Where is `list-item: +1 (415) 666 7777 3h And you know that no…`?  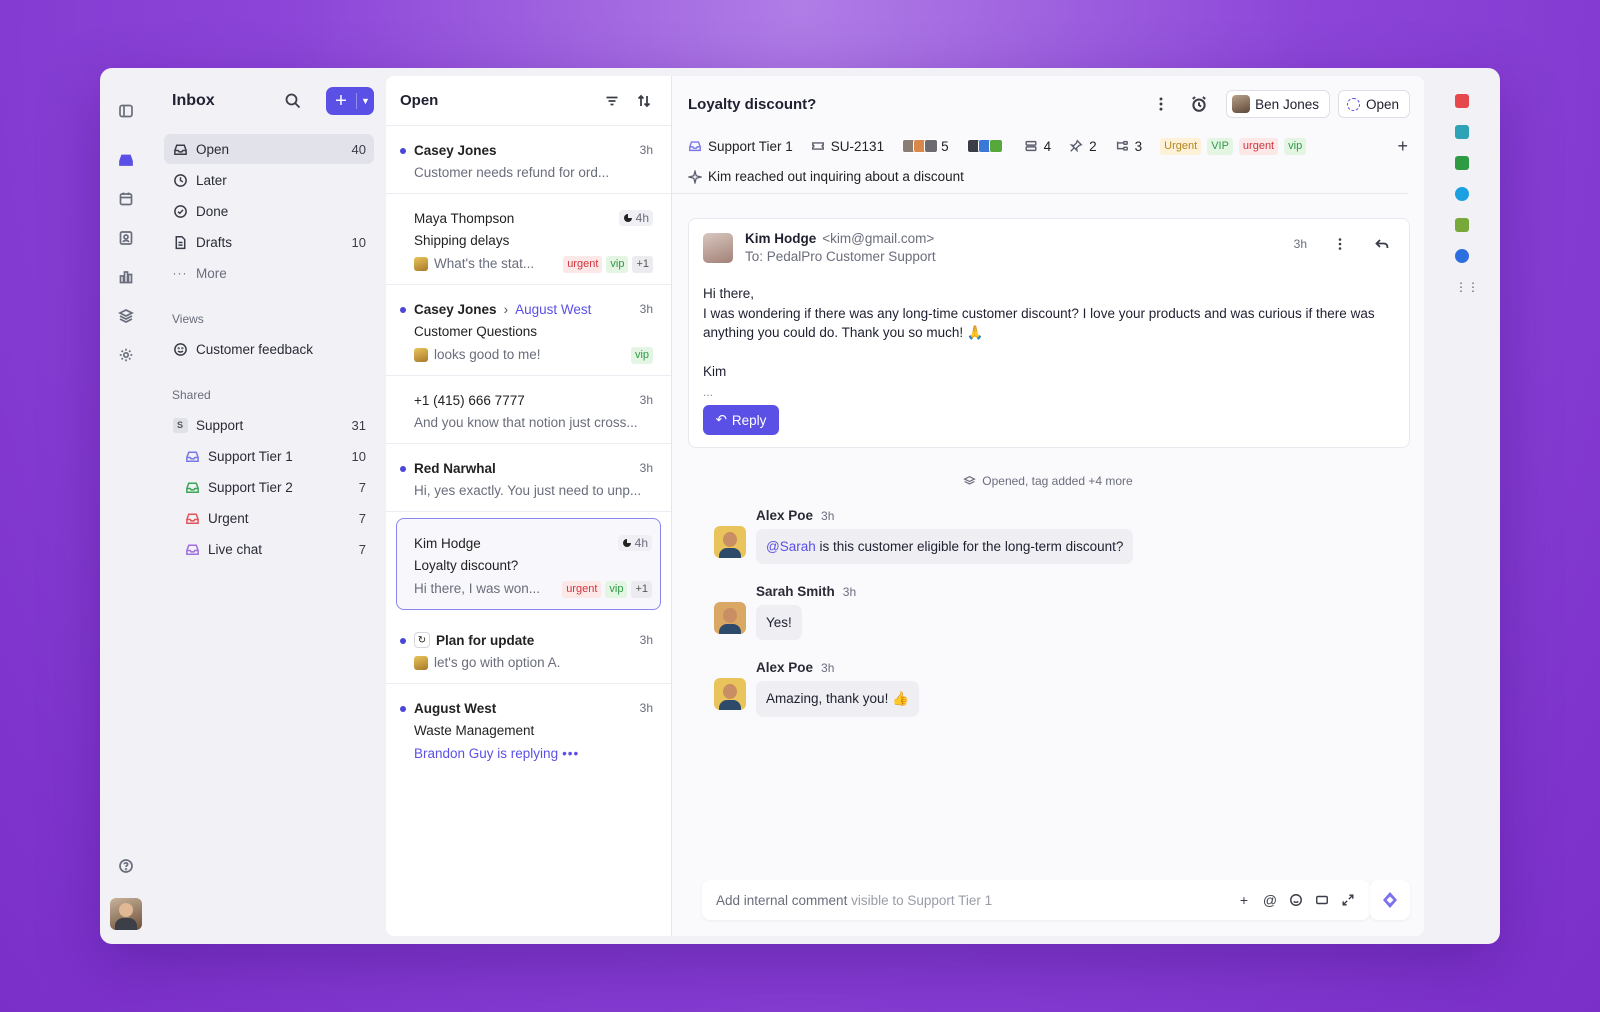 list-item: +1 (415) 666 7777 3h And you know that no… is located at coordinates (528, 410).